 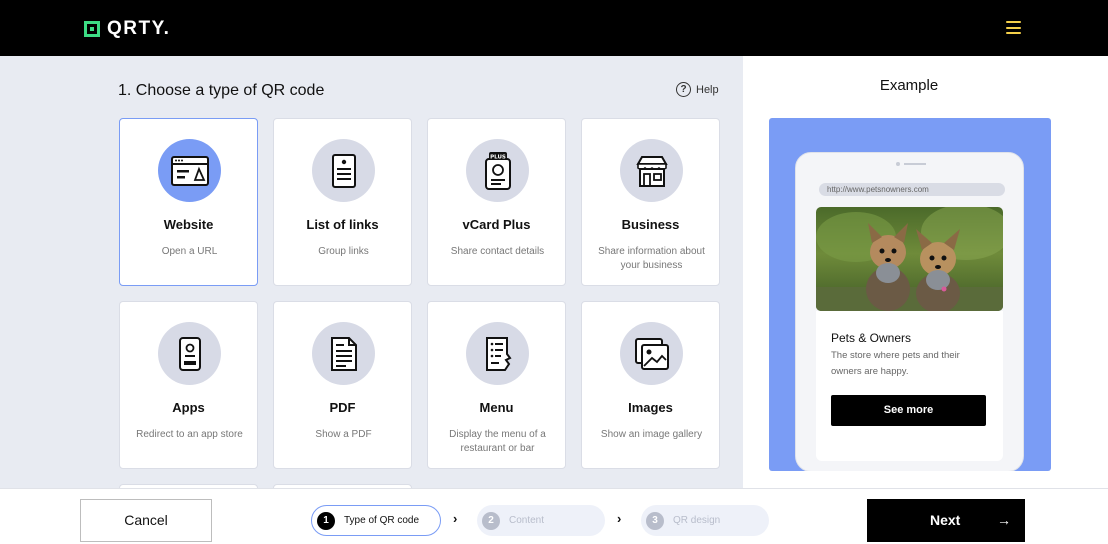 What do you see at coordinates (651, 434) in the screenshot?
I see `card-description: Show an image gallery` at bounding box center [651, 434].